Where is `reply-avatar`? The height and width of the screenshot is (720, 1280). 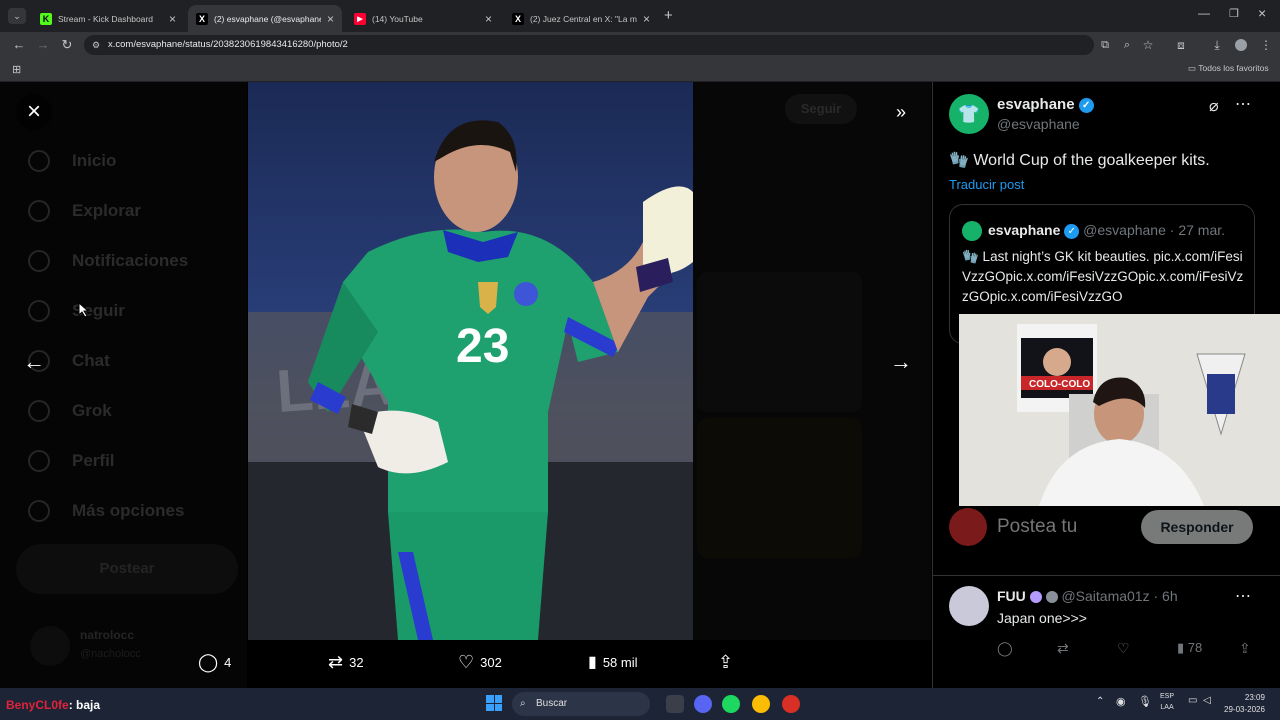
reply-avatar is located at coordinates (969, 606).